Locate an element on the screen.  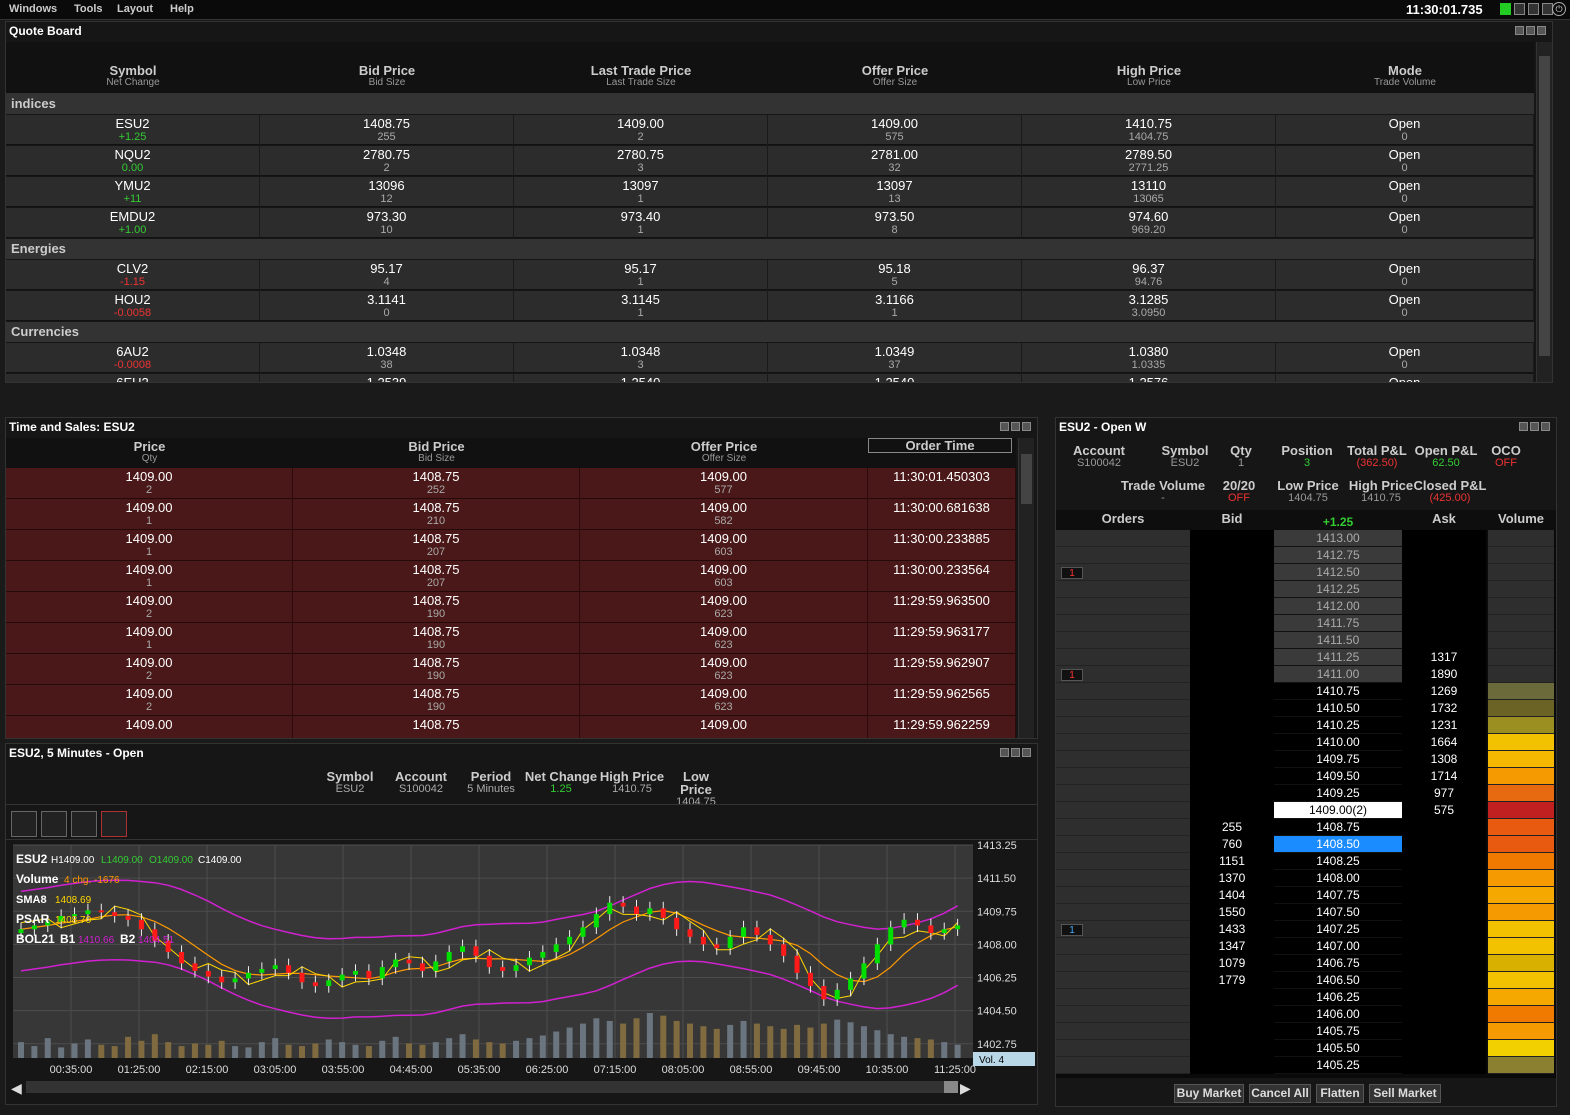
draw-tool-icon is located at coordinates (84, 824).